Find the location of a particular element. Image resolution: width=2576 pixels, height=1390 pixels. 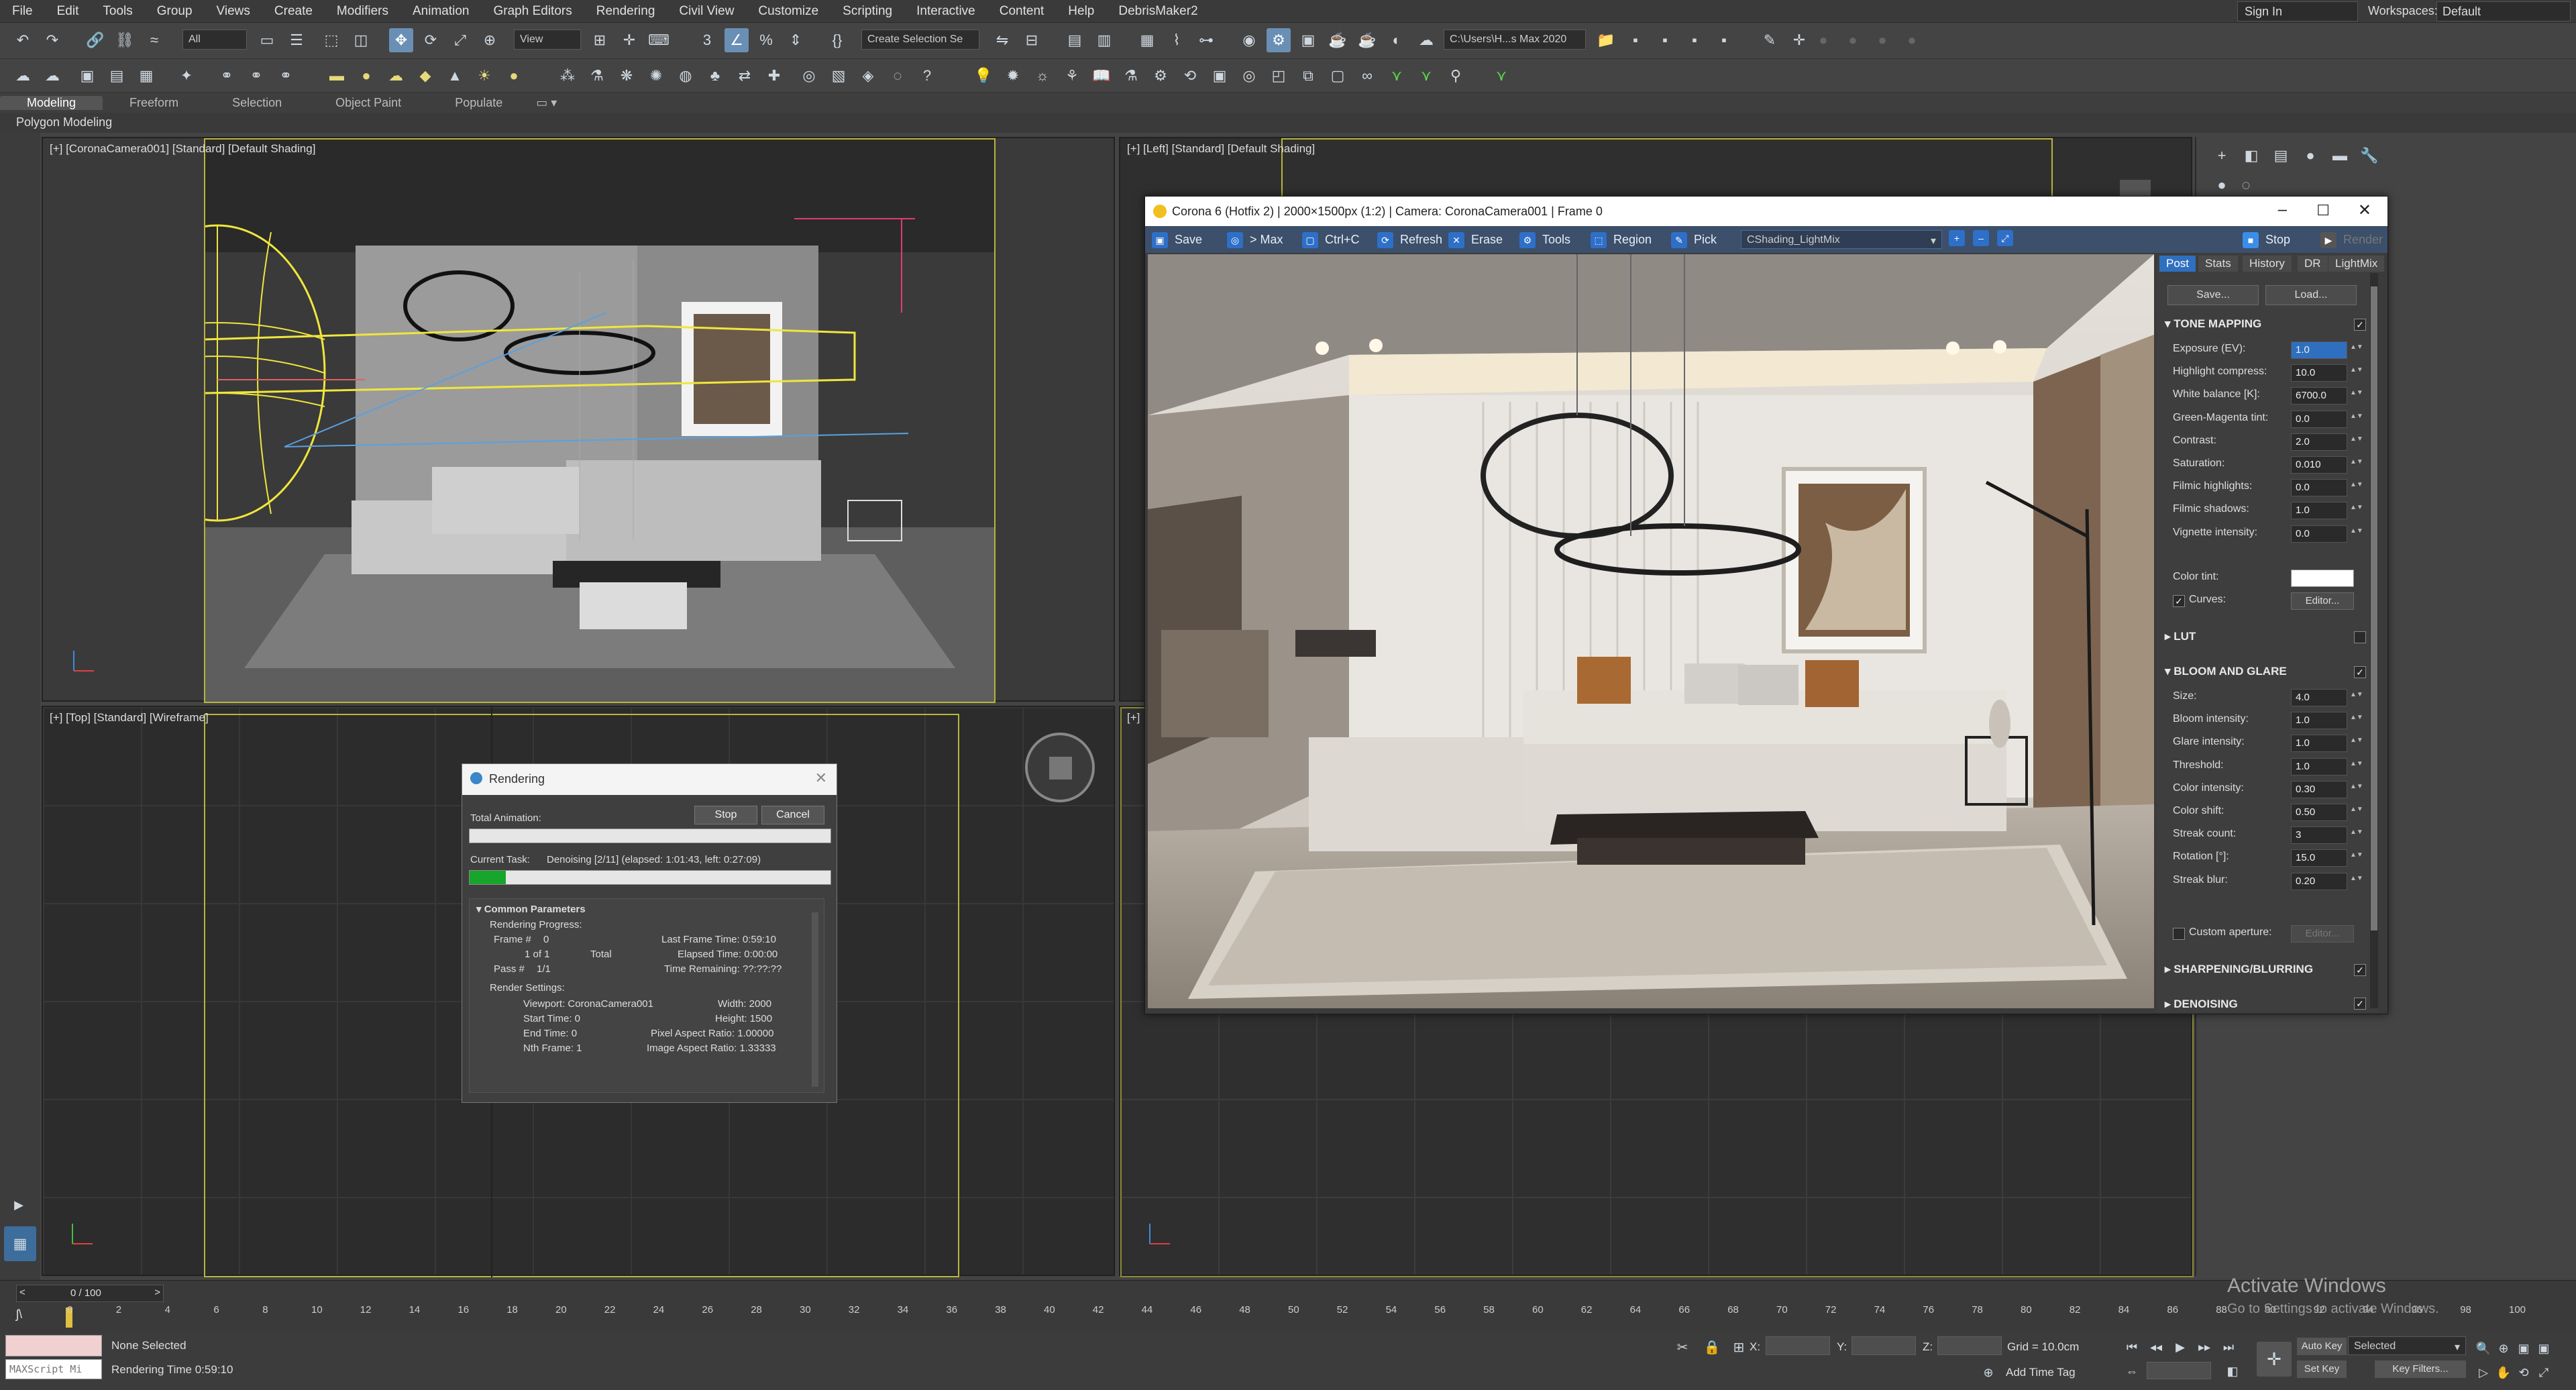

time-configuration-icon: ◧ is located at coordinates (2232, 1371).